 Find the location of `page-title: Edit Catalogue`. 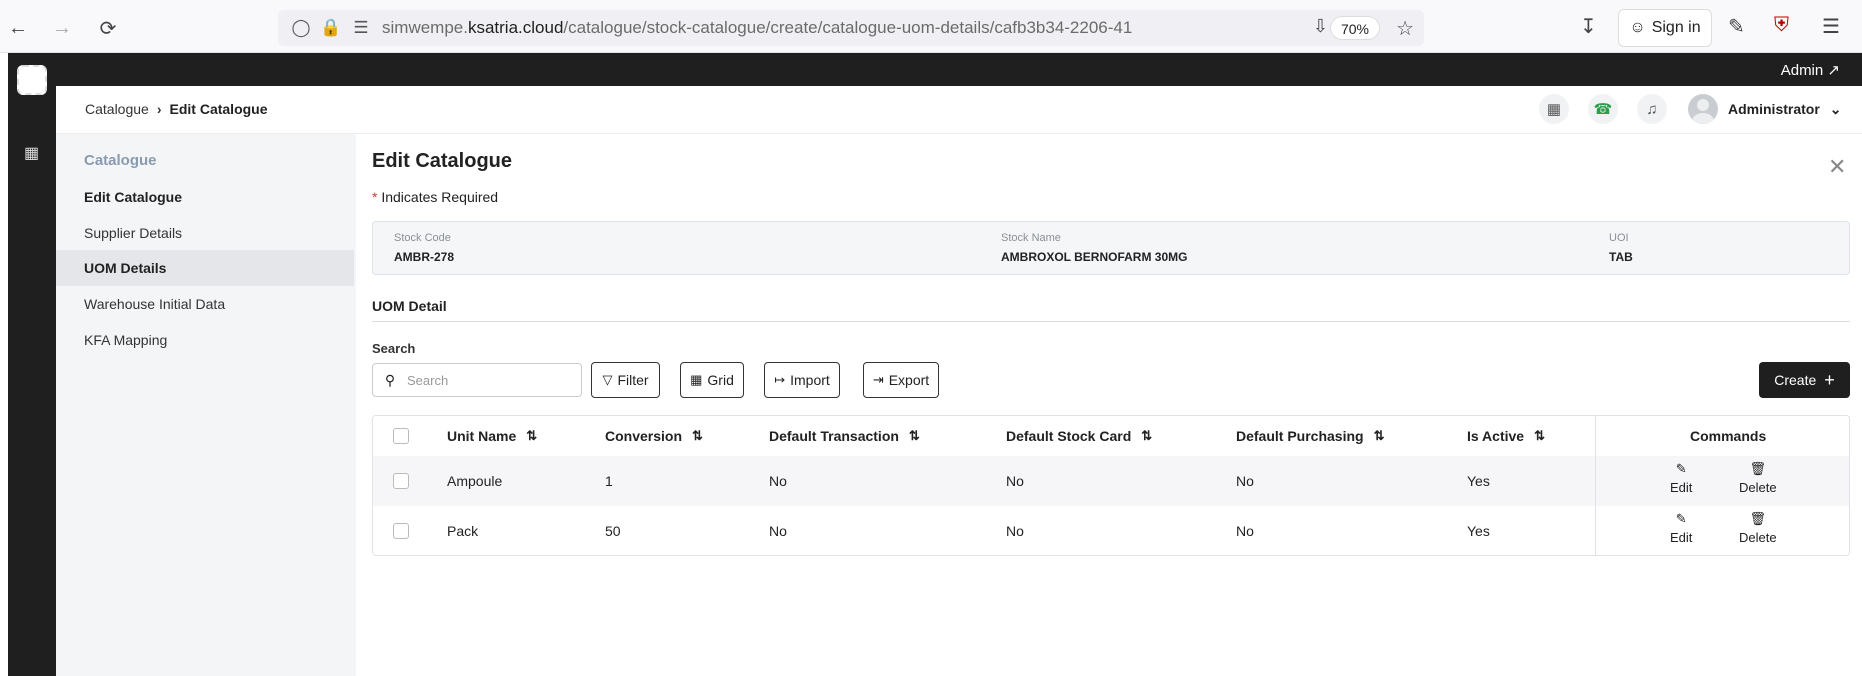

page-title: Edit Catalogue is located at coordinates (442, 161).